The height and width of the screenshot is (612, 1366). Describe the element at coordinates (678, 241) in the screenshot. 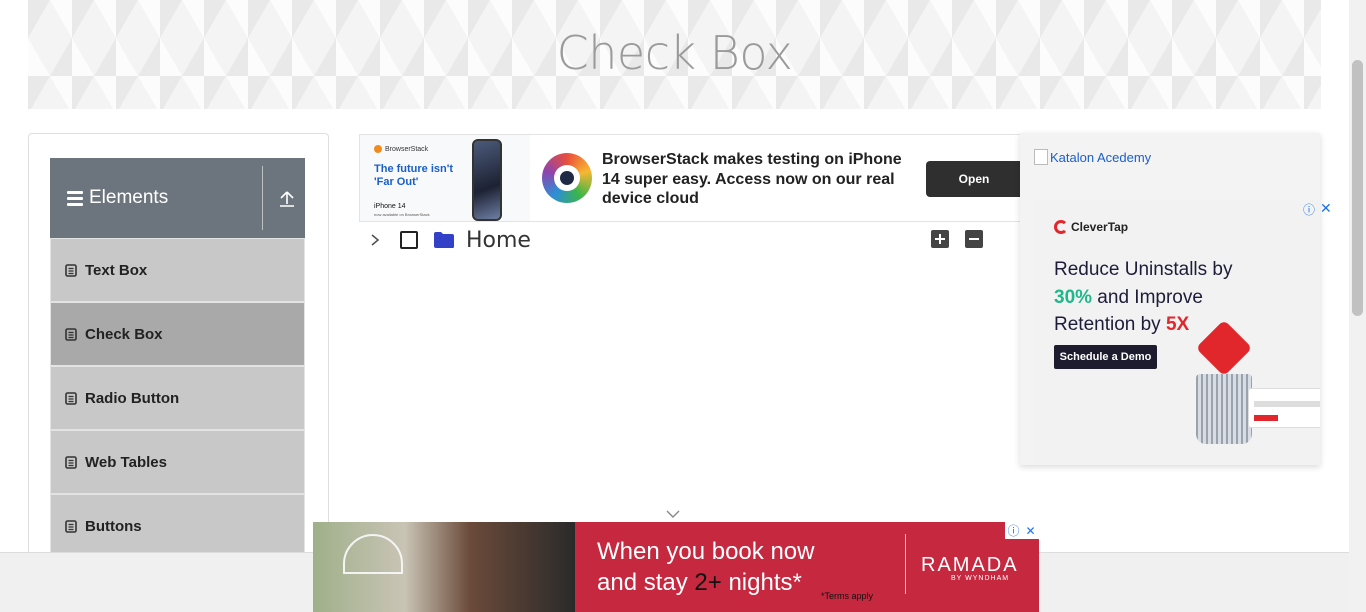

I see `tree-node-home: Home` at that location.